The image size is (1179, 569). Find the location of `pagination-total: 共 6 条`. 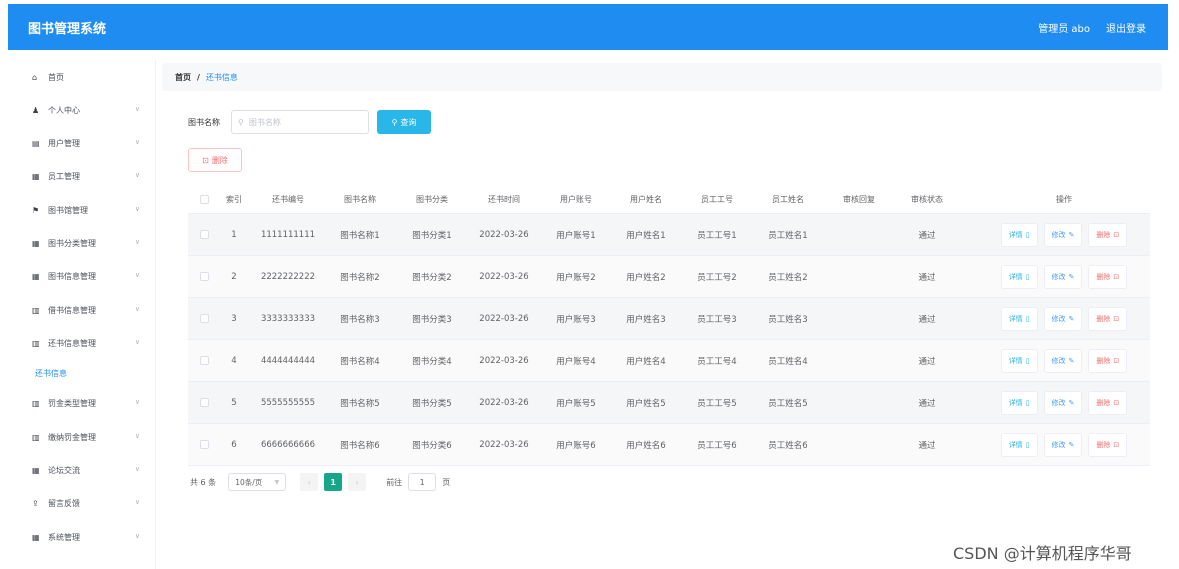

pagination-total: 共 6 条 is located at coordinates (203, 482).